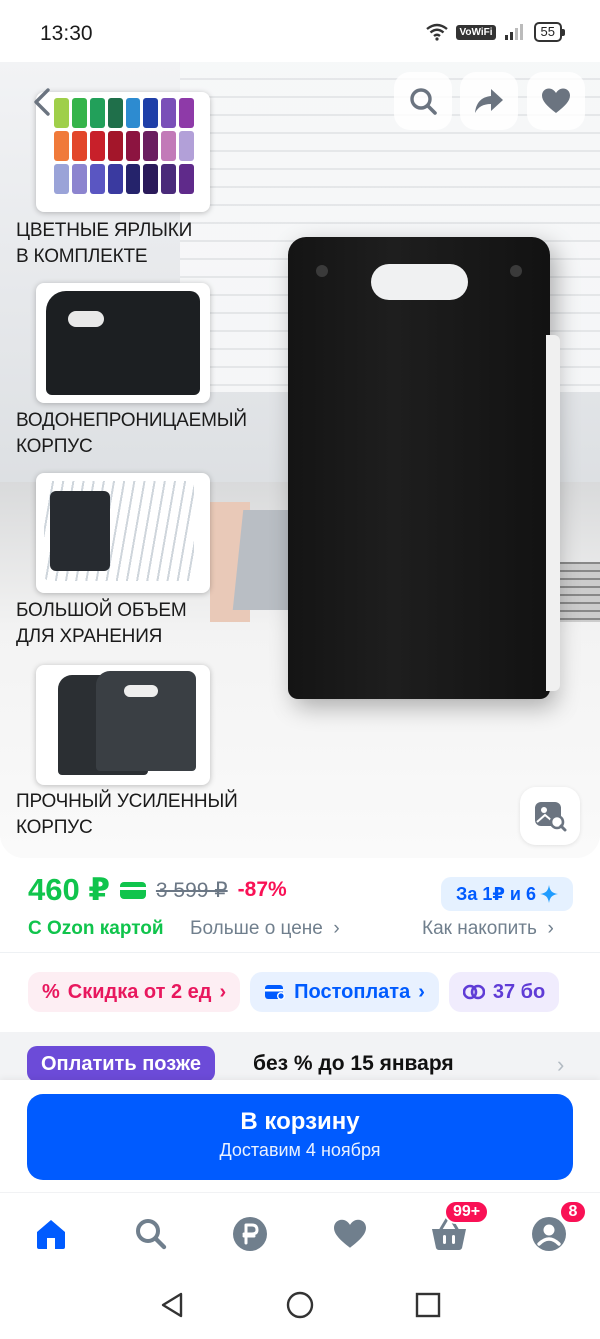 The height and width of the screenshot is (1339, 600). Describe the element at coordinates (473, 992) in the screenshot. I see `coins-icon` at that location.